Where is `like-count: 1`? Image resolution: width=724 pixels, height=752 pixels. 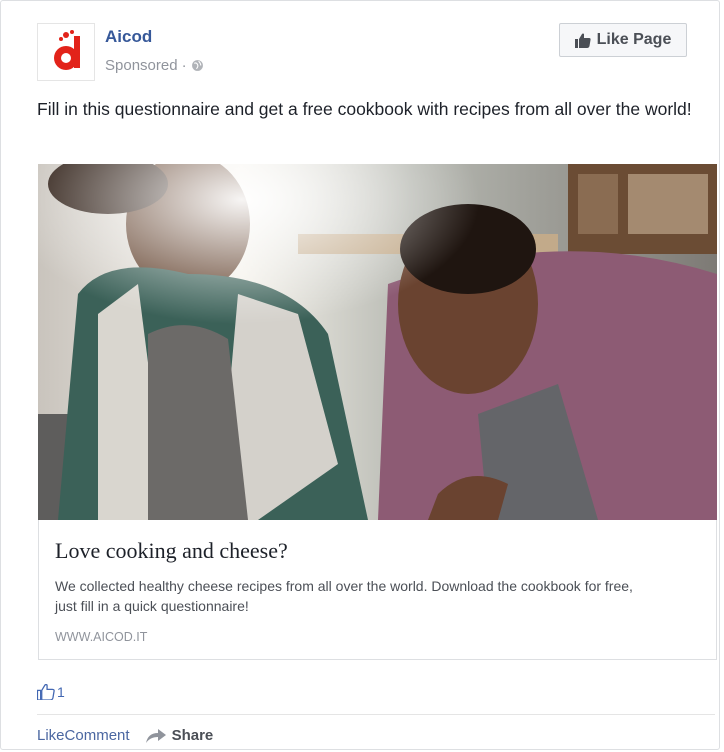 like-count: 1 is located at coordinates (51, 692).